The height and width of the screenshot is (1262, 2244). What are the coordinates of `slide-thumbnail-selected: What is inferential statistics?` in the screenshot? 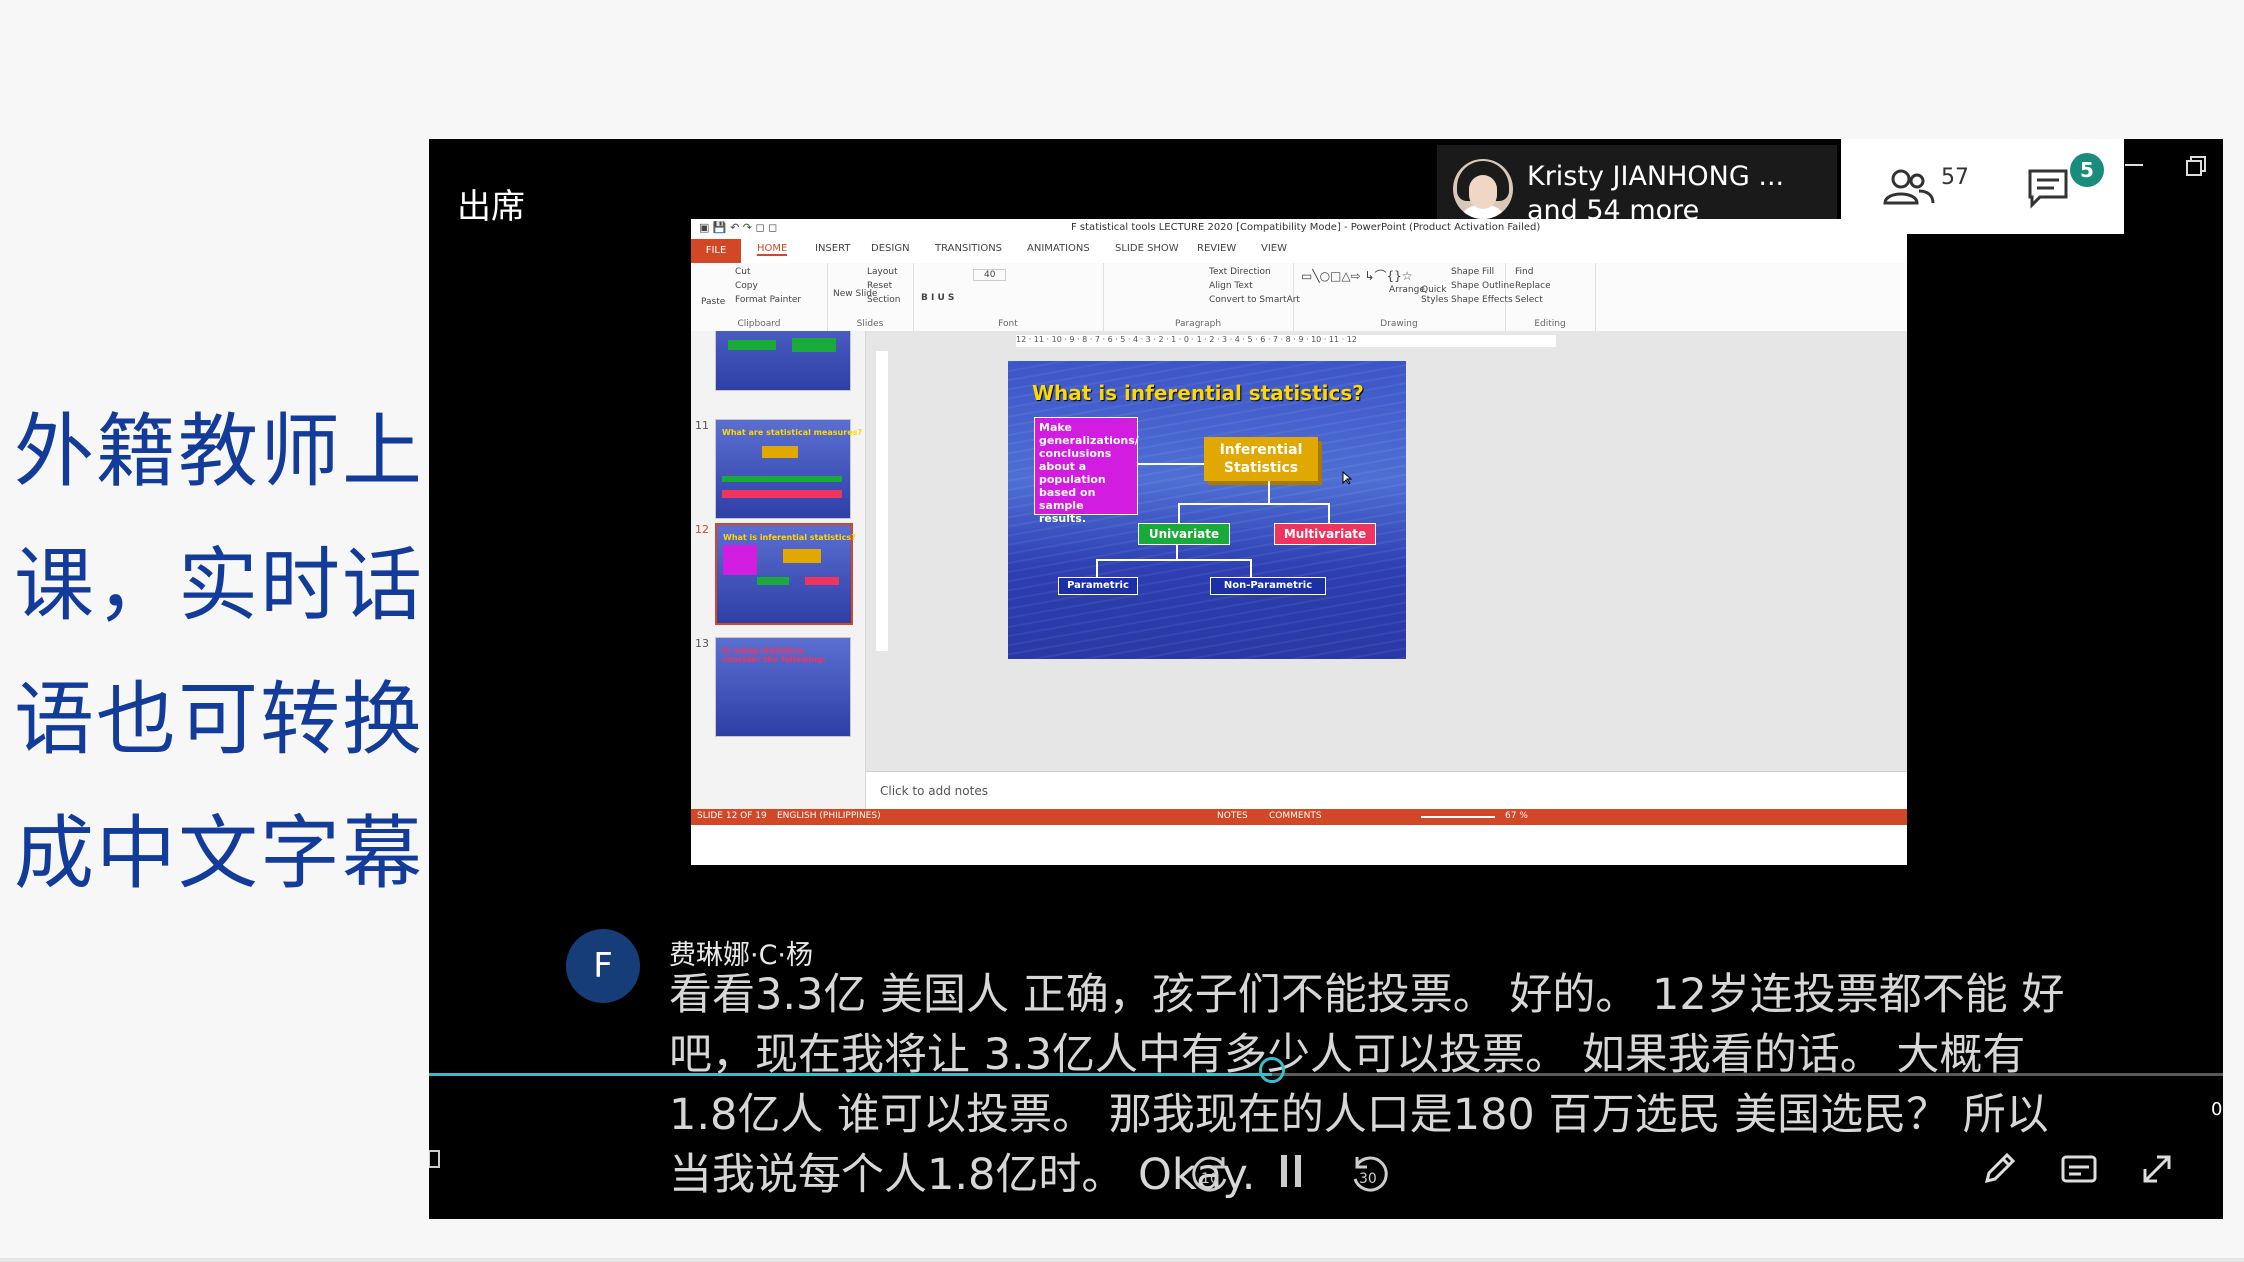 It's located at (785, 574).